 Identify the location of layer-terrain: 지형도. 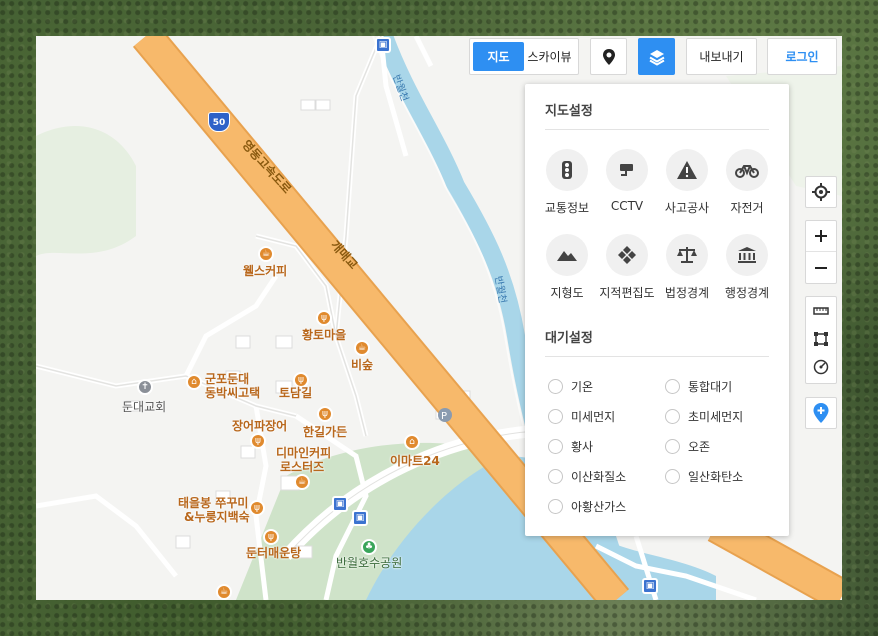
(567, 267).